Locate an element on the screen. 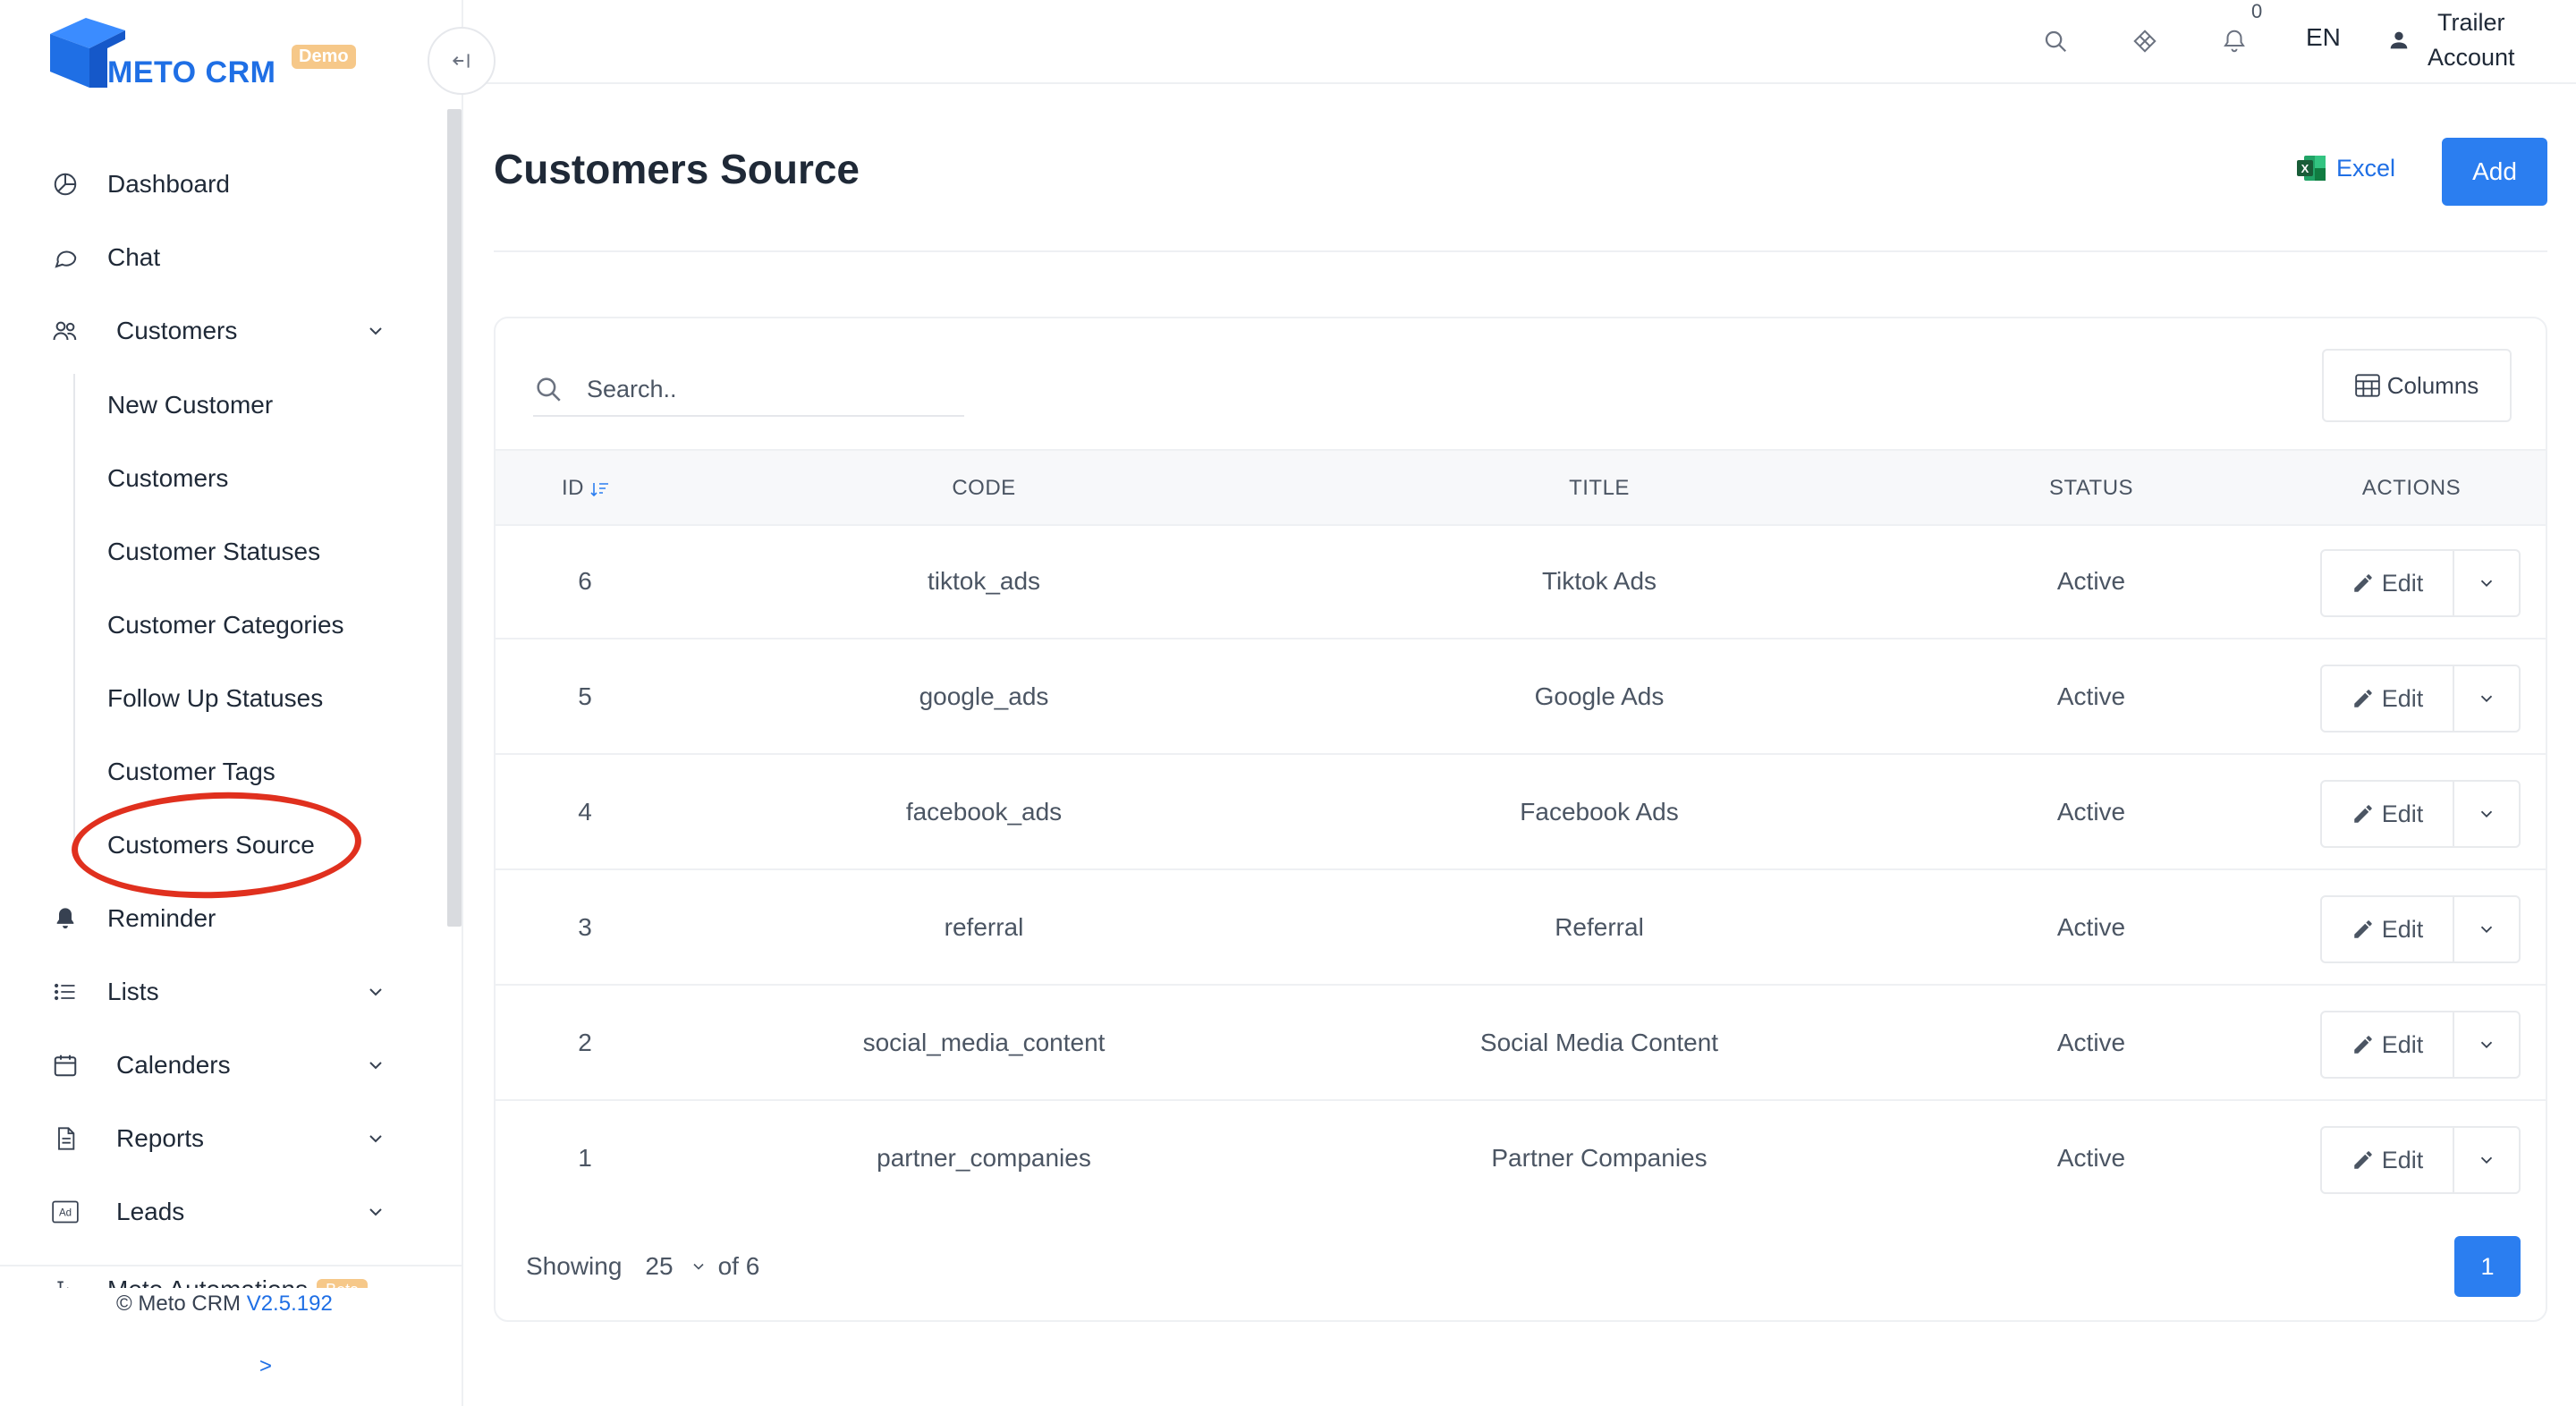 The width and height of the screenshot is (2576, 1406). cell-code: google_ads is located at coordinates (984, 696).